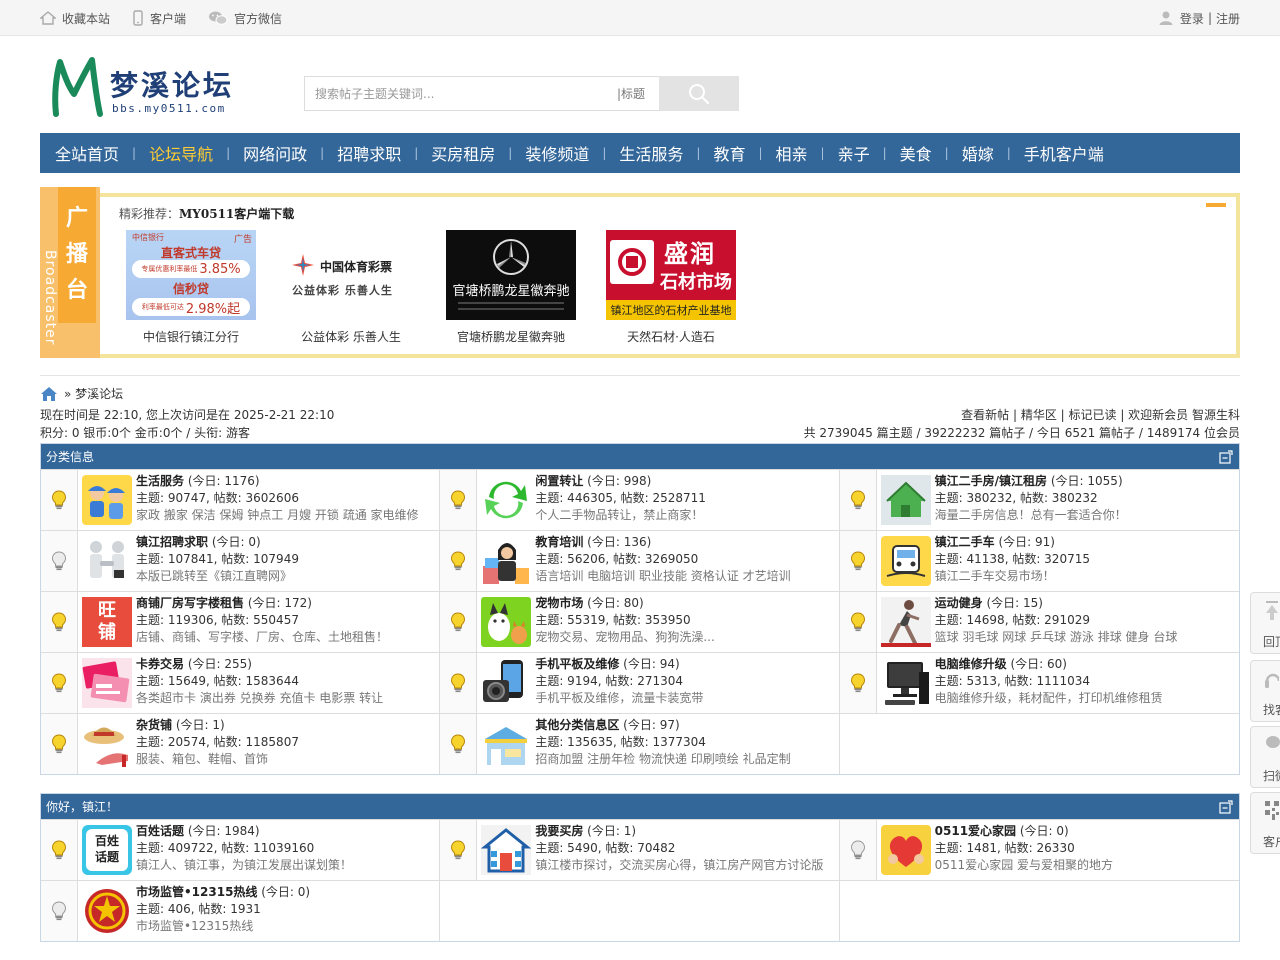  Describe the element at coordinates (245, 18) in the screenshot. I see `wechat-link: 官方微信` at that location.